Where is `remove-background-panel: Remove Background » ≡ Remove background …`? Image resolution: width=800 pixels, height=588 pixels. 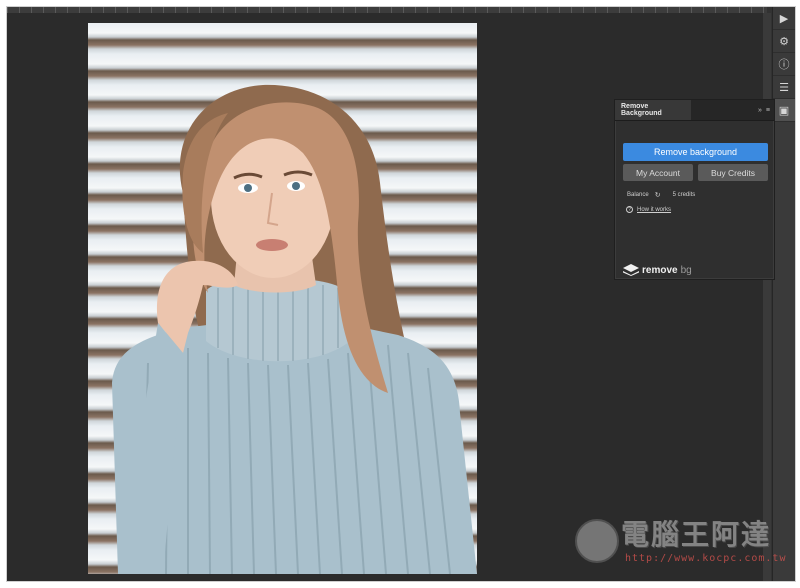 remove-background-panel: Remove Background » ≡ Remove background … is located at coordinates (694, 189).